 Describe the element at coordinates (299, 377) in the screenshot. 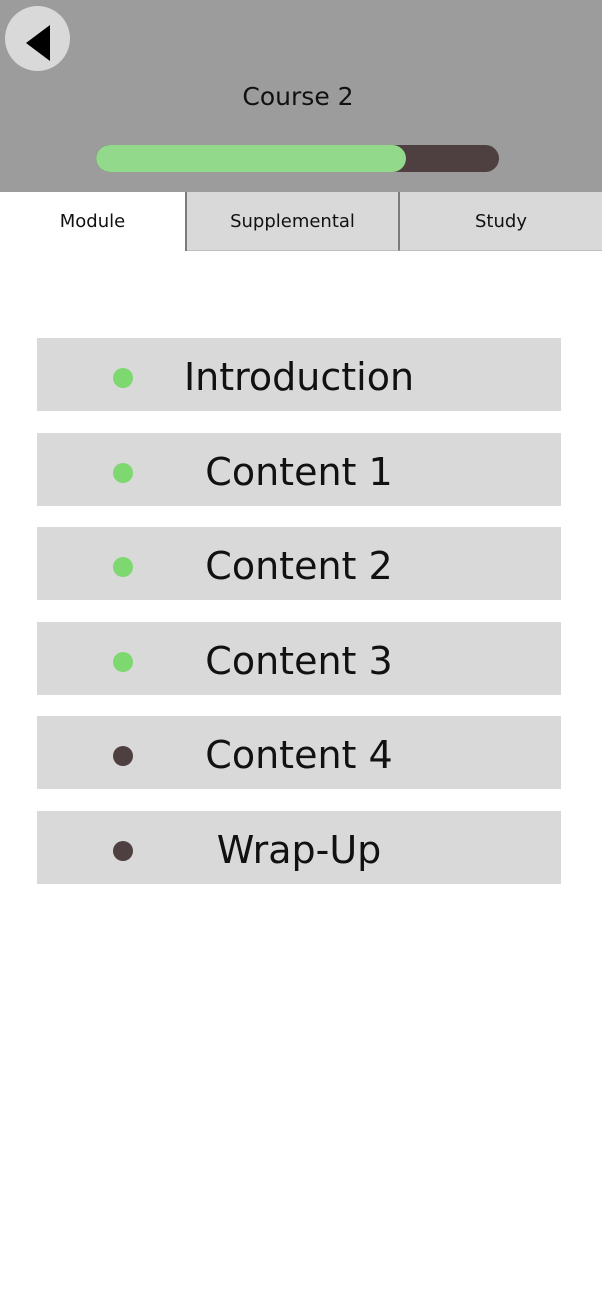

I see `module-label: Introduction` at that location.